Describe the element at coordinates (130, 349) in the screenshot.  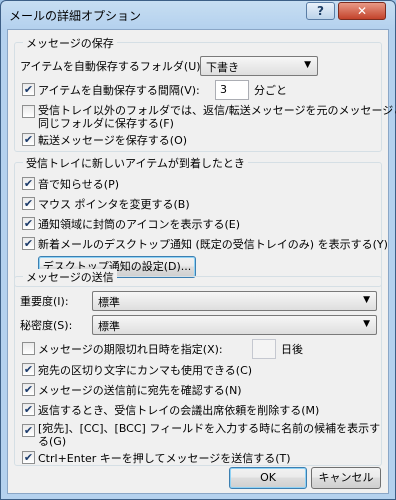
I see `expire-label: メッセージの期限切れ日時を指定(X):` at that location.